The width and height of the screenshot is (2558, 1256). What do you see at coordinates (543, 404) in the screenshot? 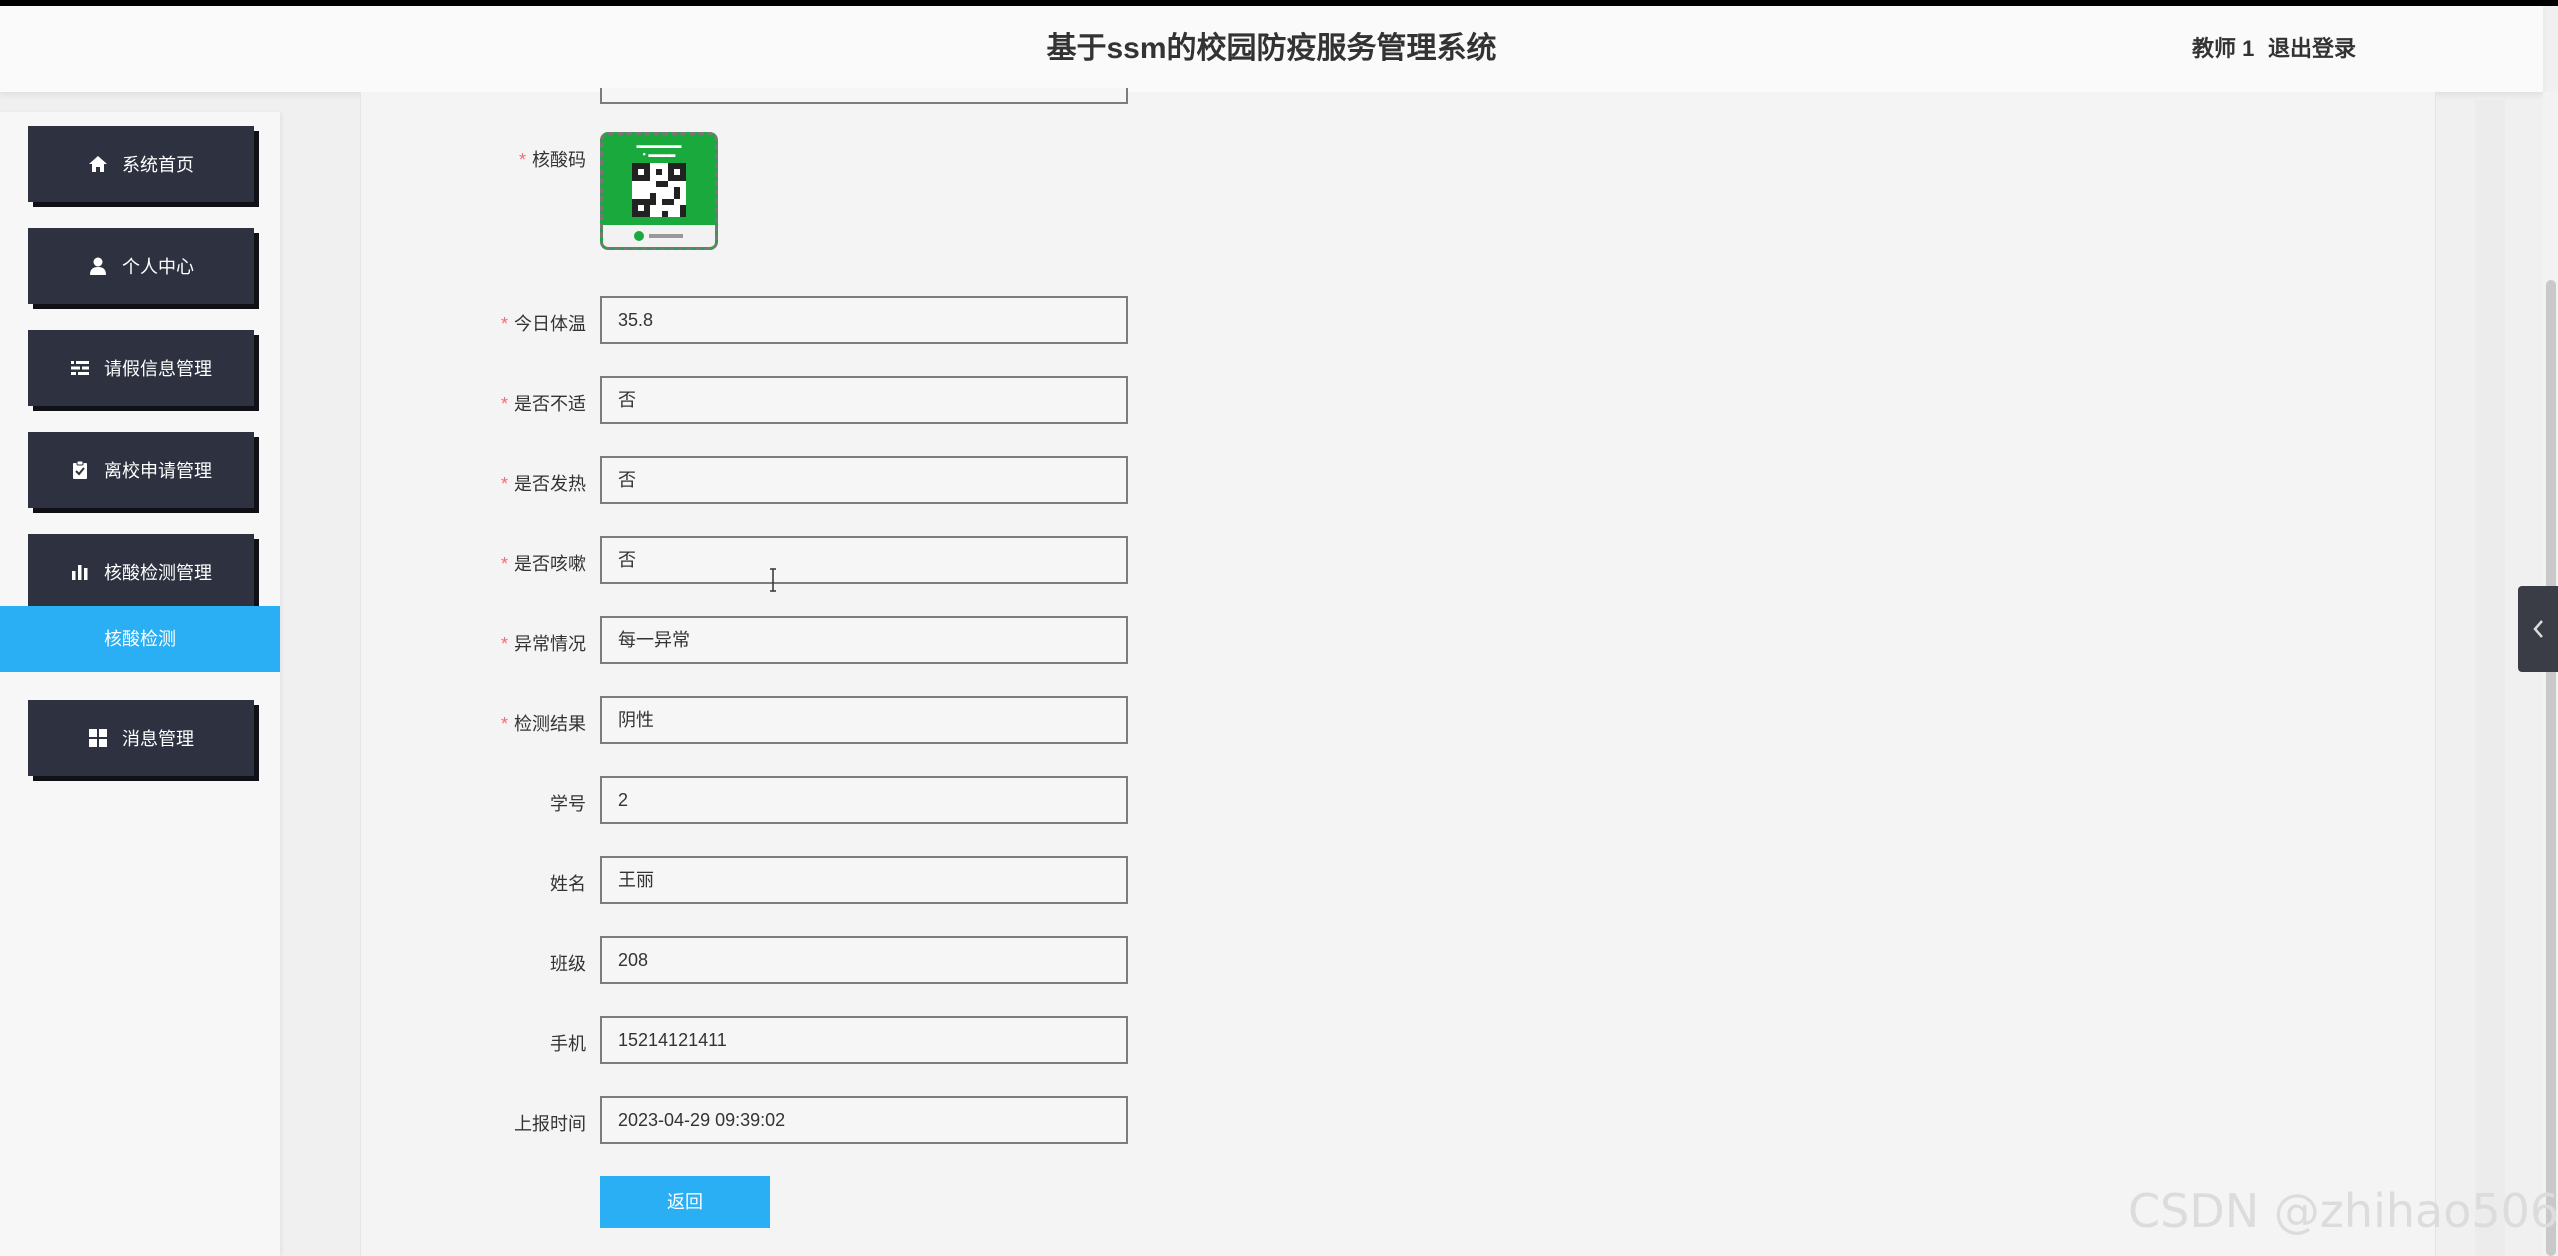
I see `field-label-discomfort: * 是否不适` at bounding box center [543, 404].